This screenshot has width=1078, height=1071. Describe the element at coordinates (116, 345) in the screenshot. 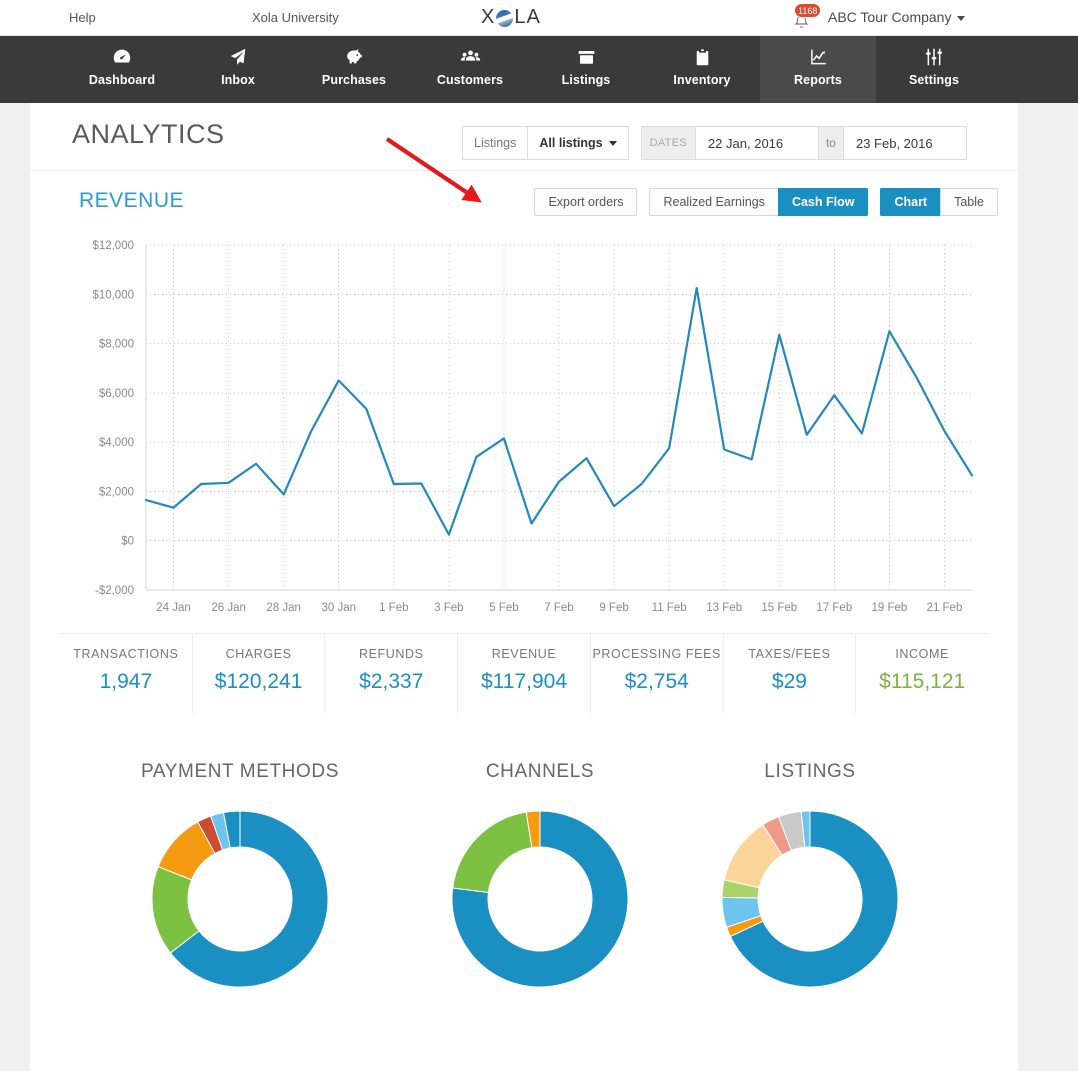

I see `svg-text: $8,000` at that location.